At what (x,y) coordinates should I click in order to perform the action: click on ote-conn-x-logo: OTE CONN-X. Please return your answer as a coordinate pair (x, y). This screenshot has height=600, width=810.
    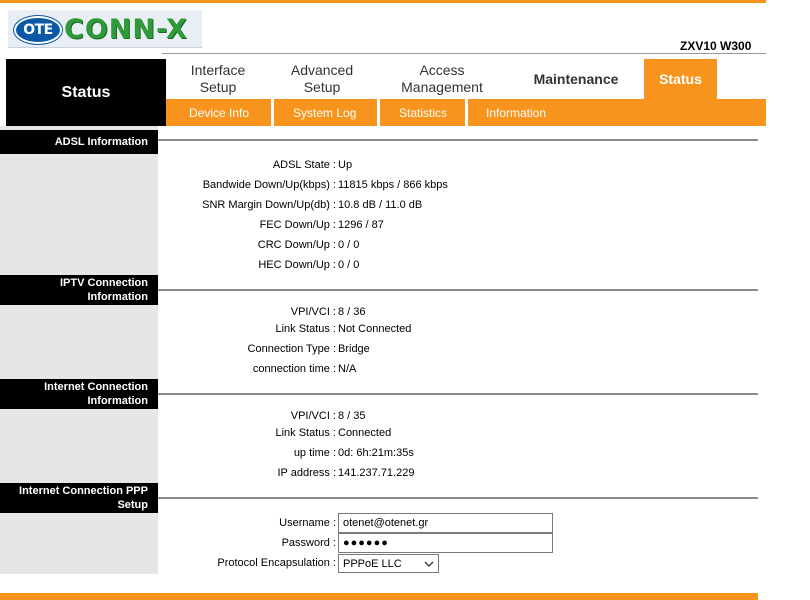
    Looking at the image, I should click on (105, 29).